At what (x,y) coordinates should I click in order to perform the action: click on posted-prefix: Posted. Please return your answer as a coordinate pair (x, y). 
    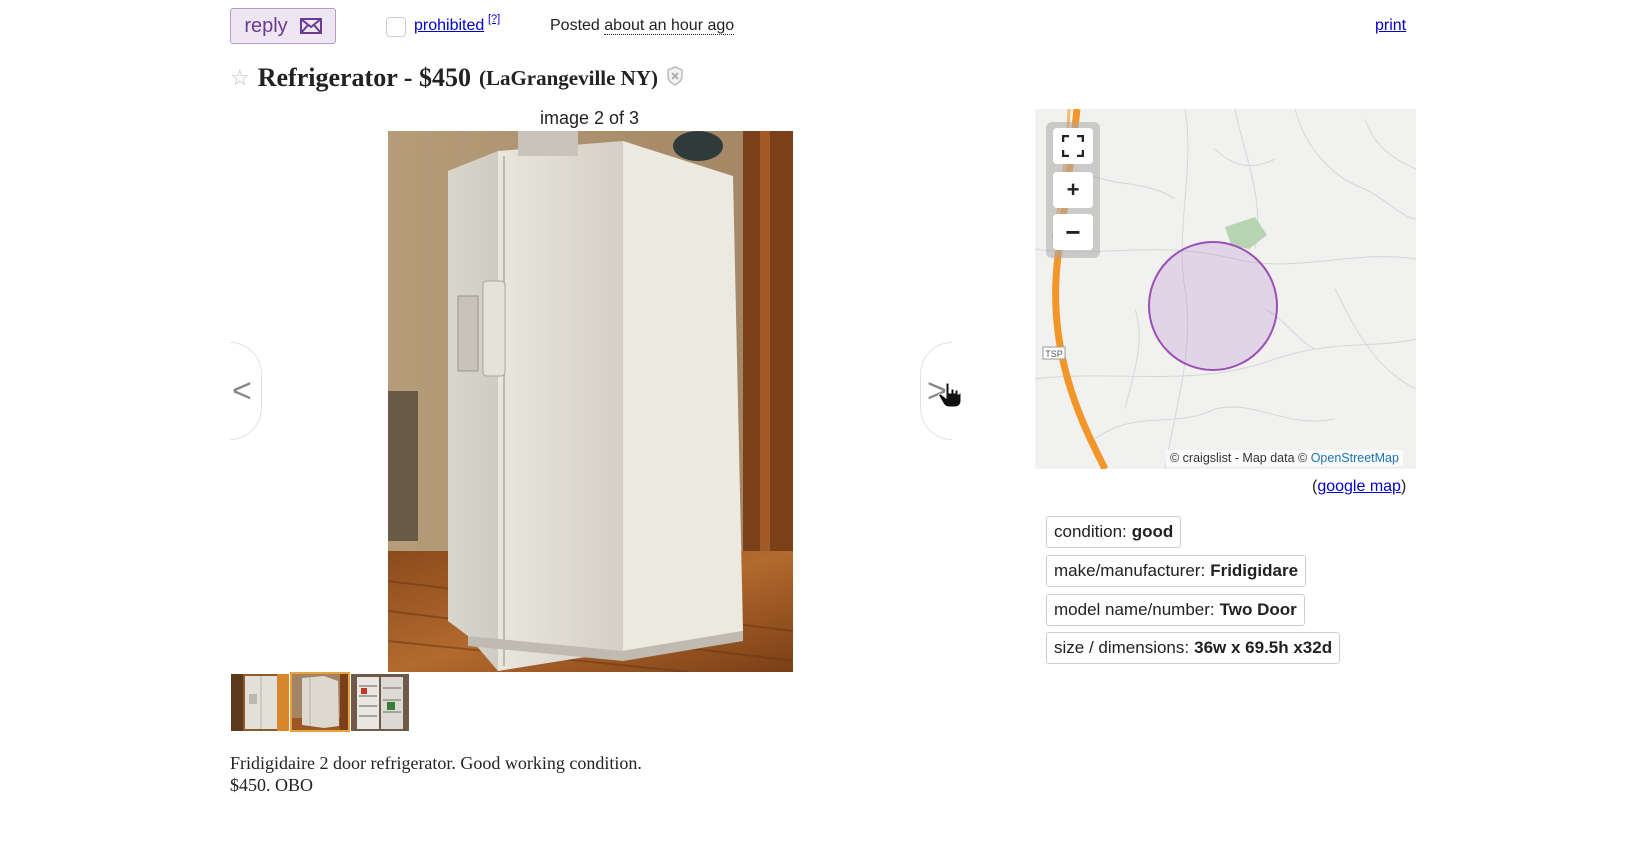
    Looking at the image, I should click on (575, 25).